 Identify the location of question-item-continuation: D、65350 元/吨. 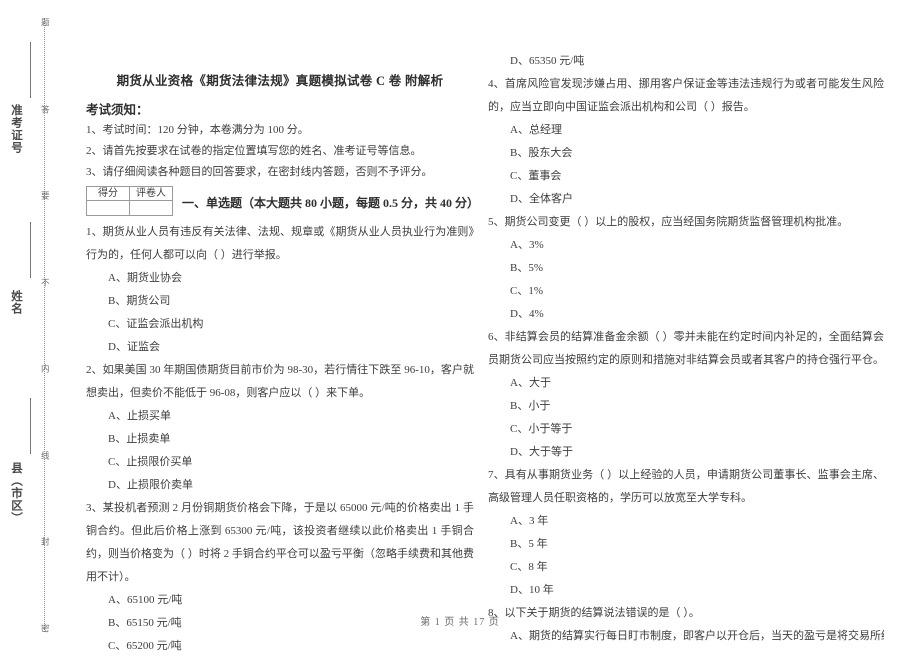
(686, 61).